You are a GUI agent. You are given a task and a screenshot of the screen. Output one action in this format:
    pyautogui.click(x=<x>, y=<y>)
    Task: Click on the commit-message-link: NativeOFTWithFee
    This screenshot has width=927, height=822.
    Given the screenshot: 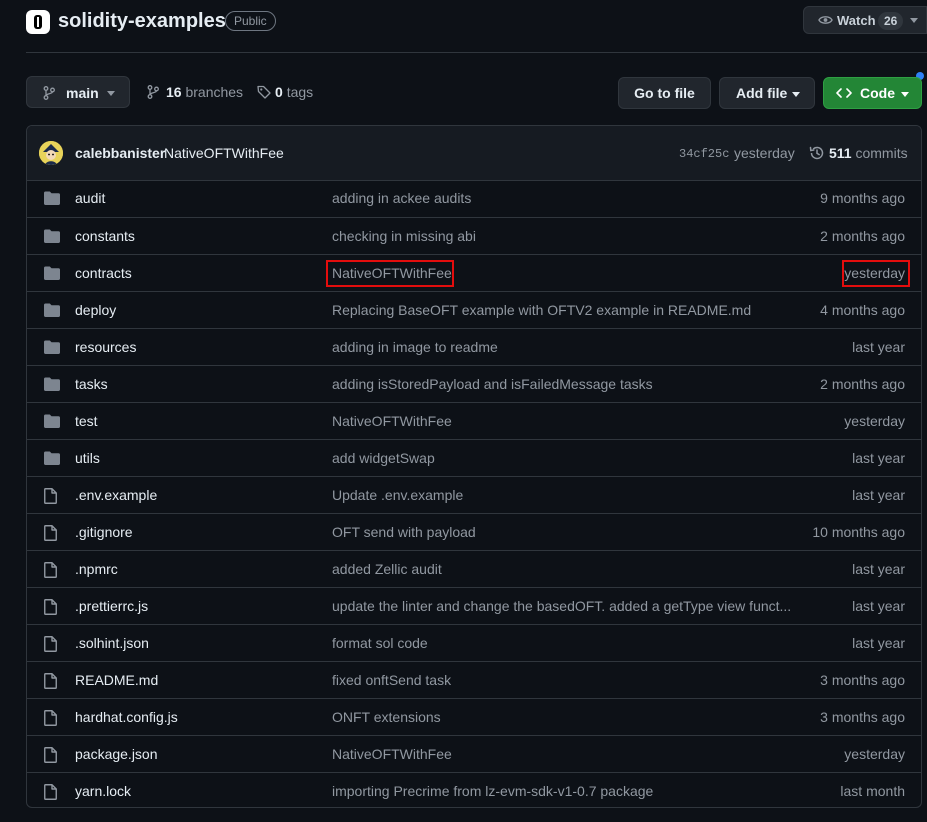 What is the action you would take?
    pyautogui.click(x=224, y=153)
    